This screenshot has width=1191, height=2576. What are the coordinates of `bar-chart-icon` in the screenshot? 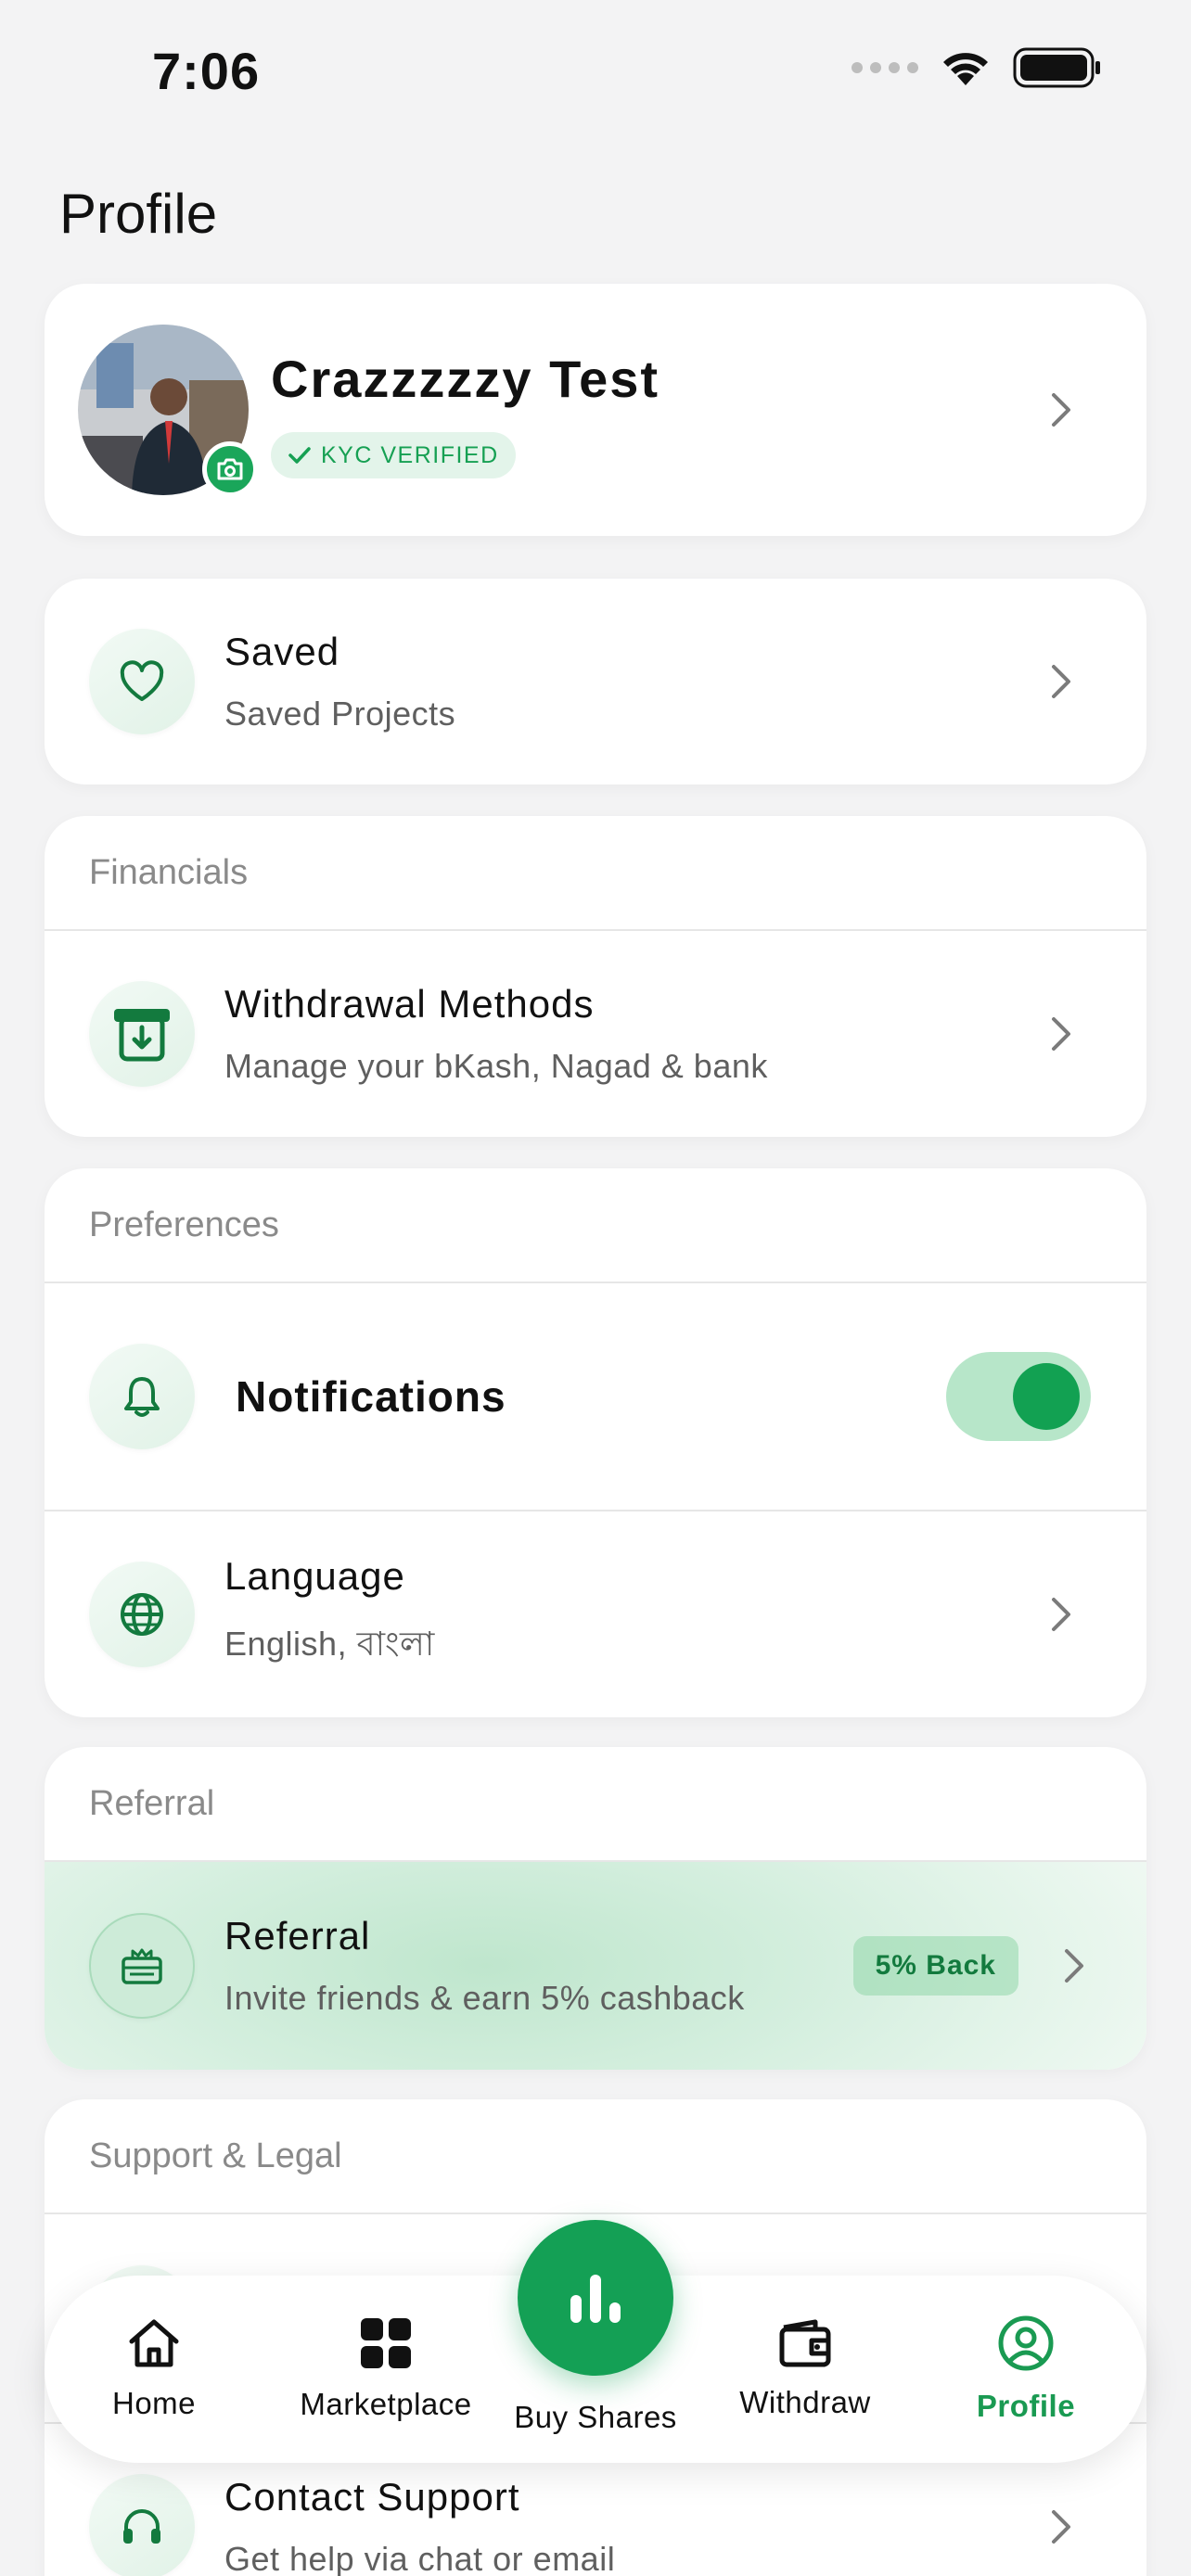 It's located at (595, 2299).